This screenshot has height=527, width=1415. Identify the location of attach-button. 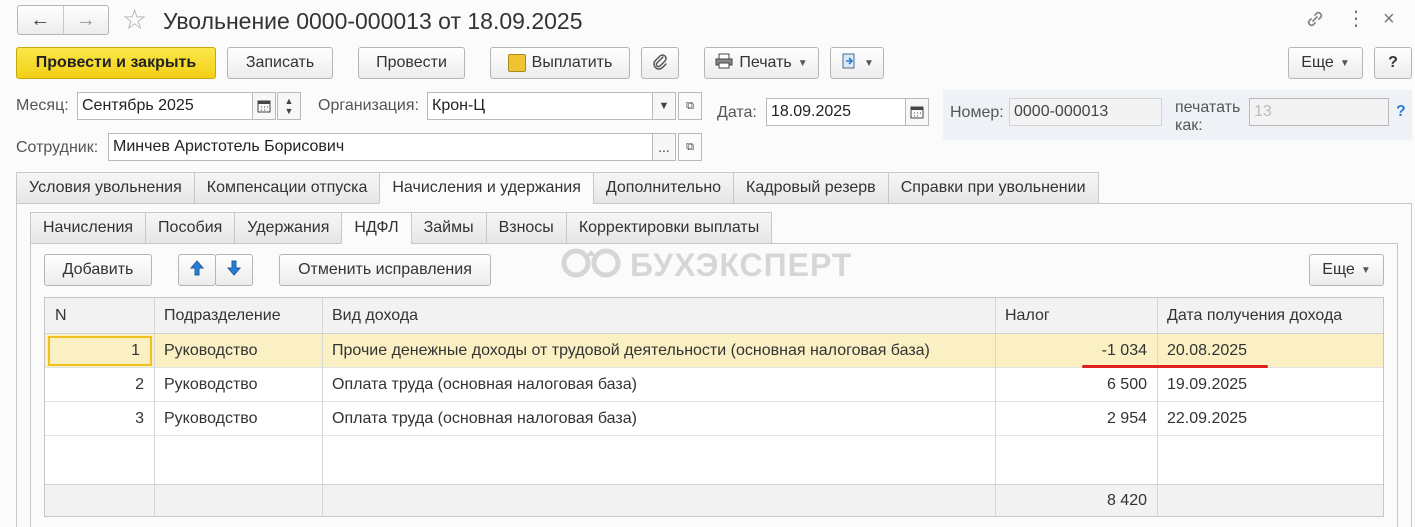
(660, 63).